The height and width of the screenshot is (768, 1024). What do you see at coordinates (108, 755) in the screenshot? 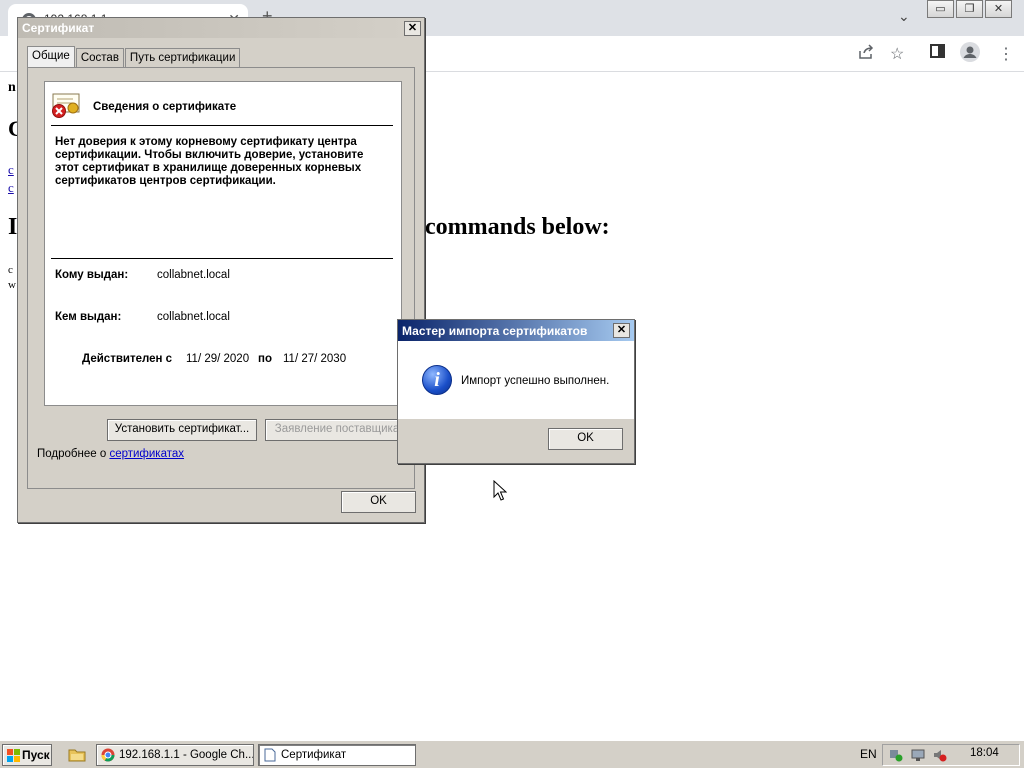
I see `chrome-icon` at bounding box center [108, 755].